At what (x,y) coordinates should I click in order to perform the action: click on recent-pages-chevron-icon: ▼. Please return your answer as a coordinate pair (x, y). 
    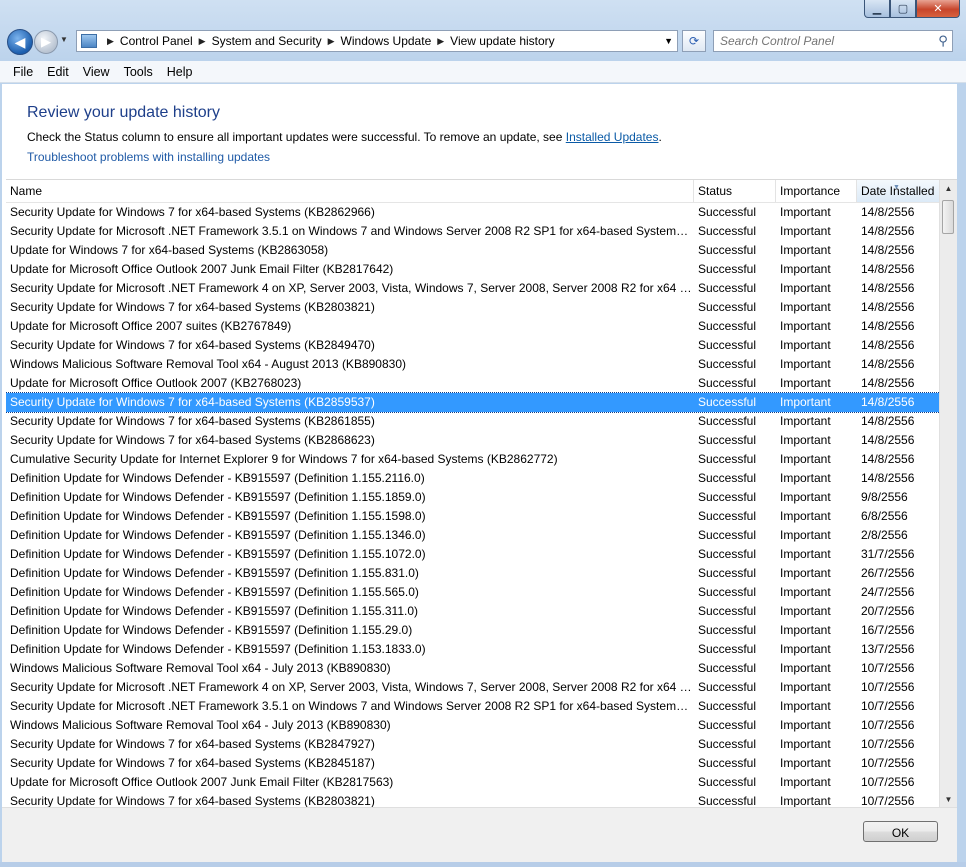
    Looking at the image, I should click on (64, 39).